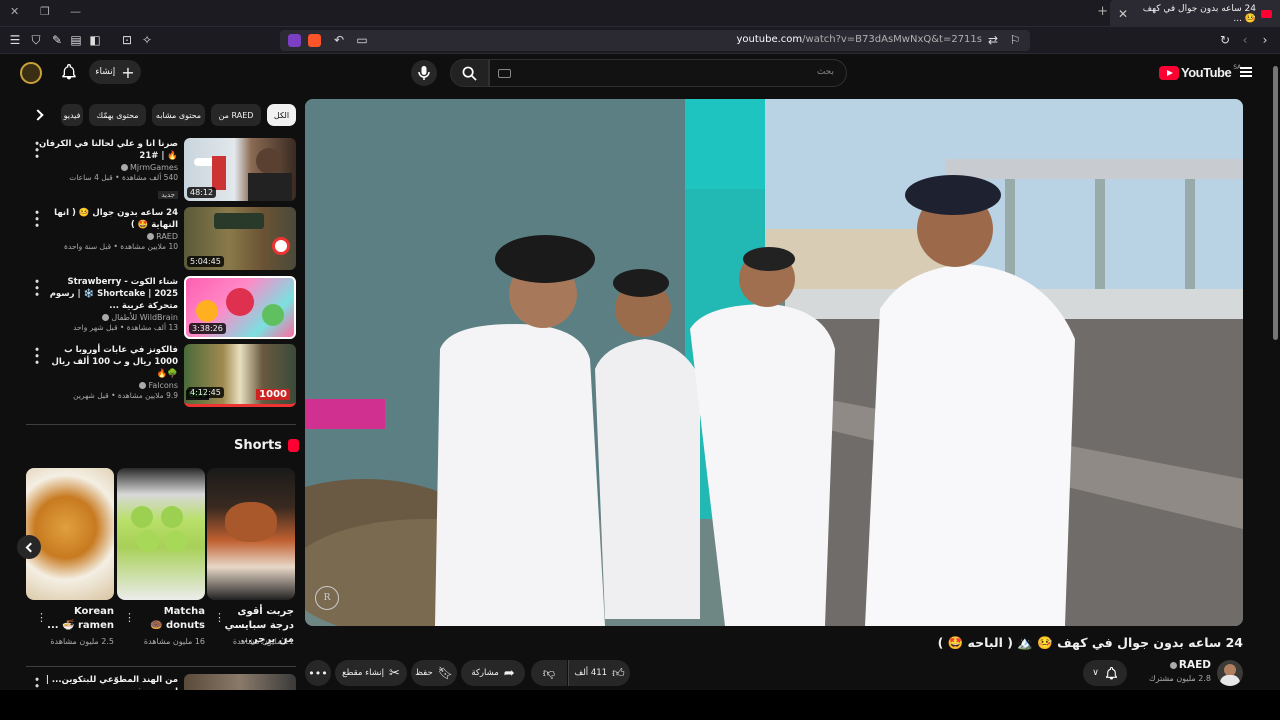  What do you see at coordinates (15, 40) in the screenshot?
I see `menu-icon: ☰` at bounding box center [15, 40].